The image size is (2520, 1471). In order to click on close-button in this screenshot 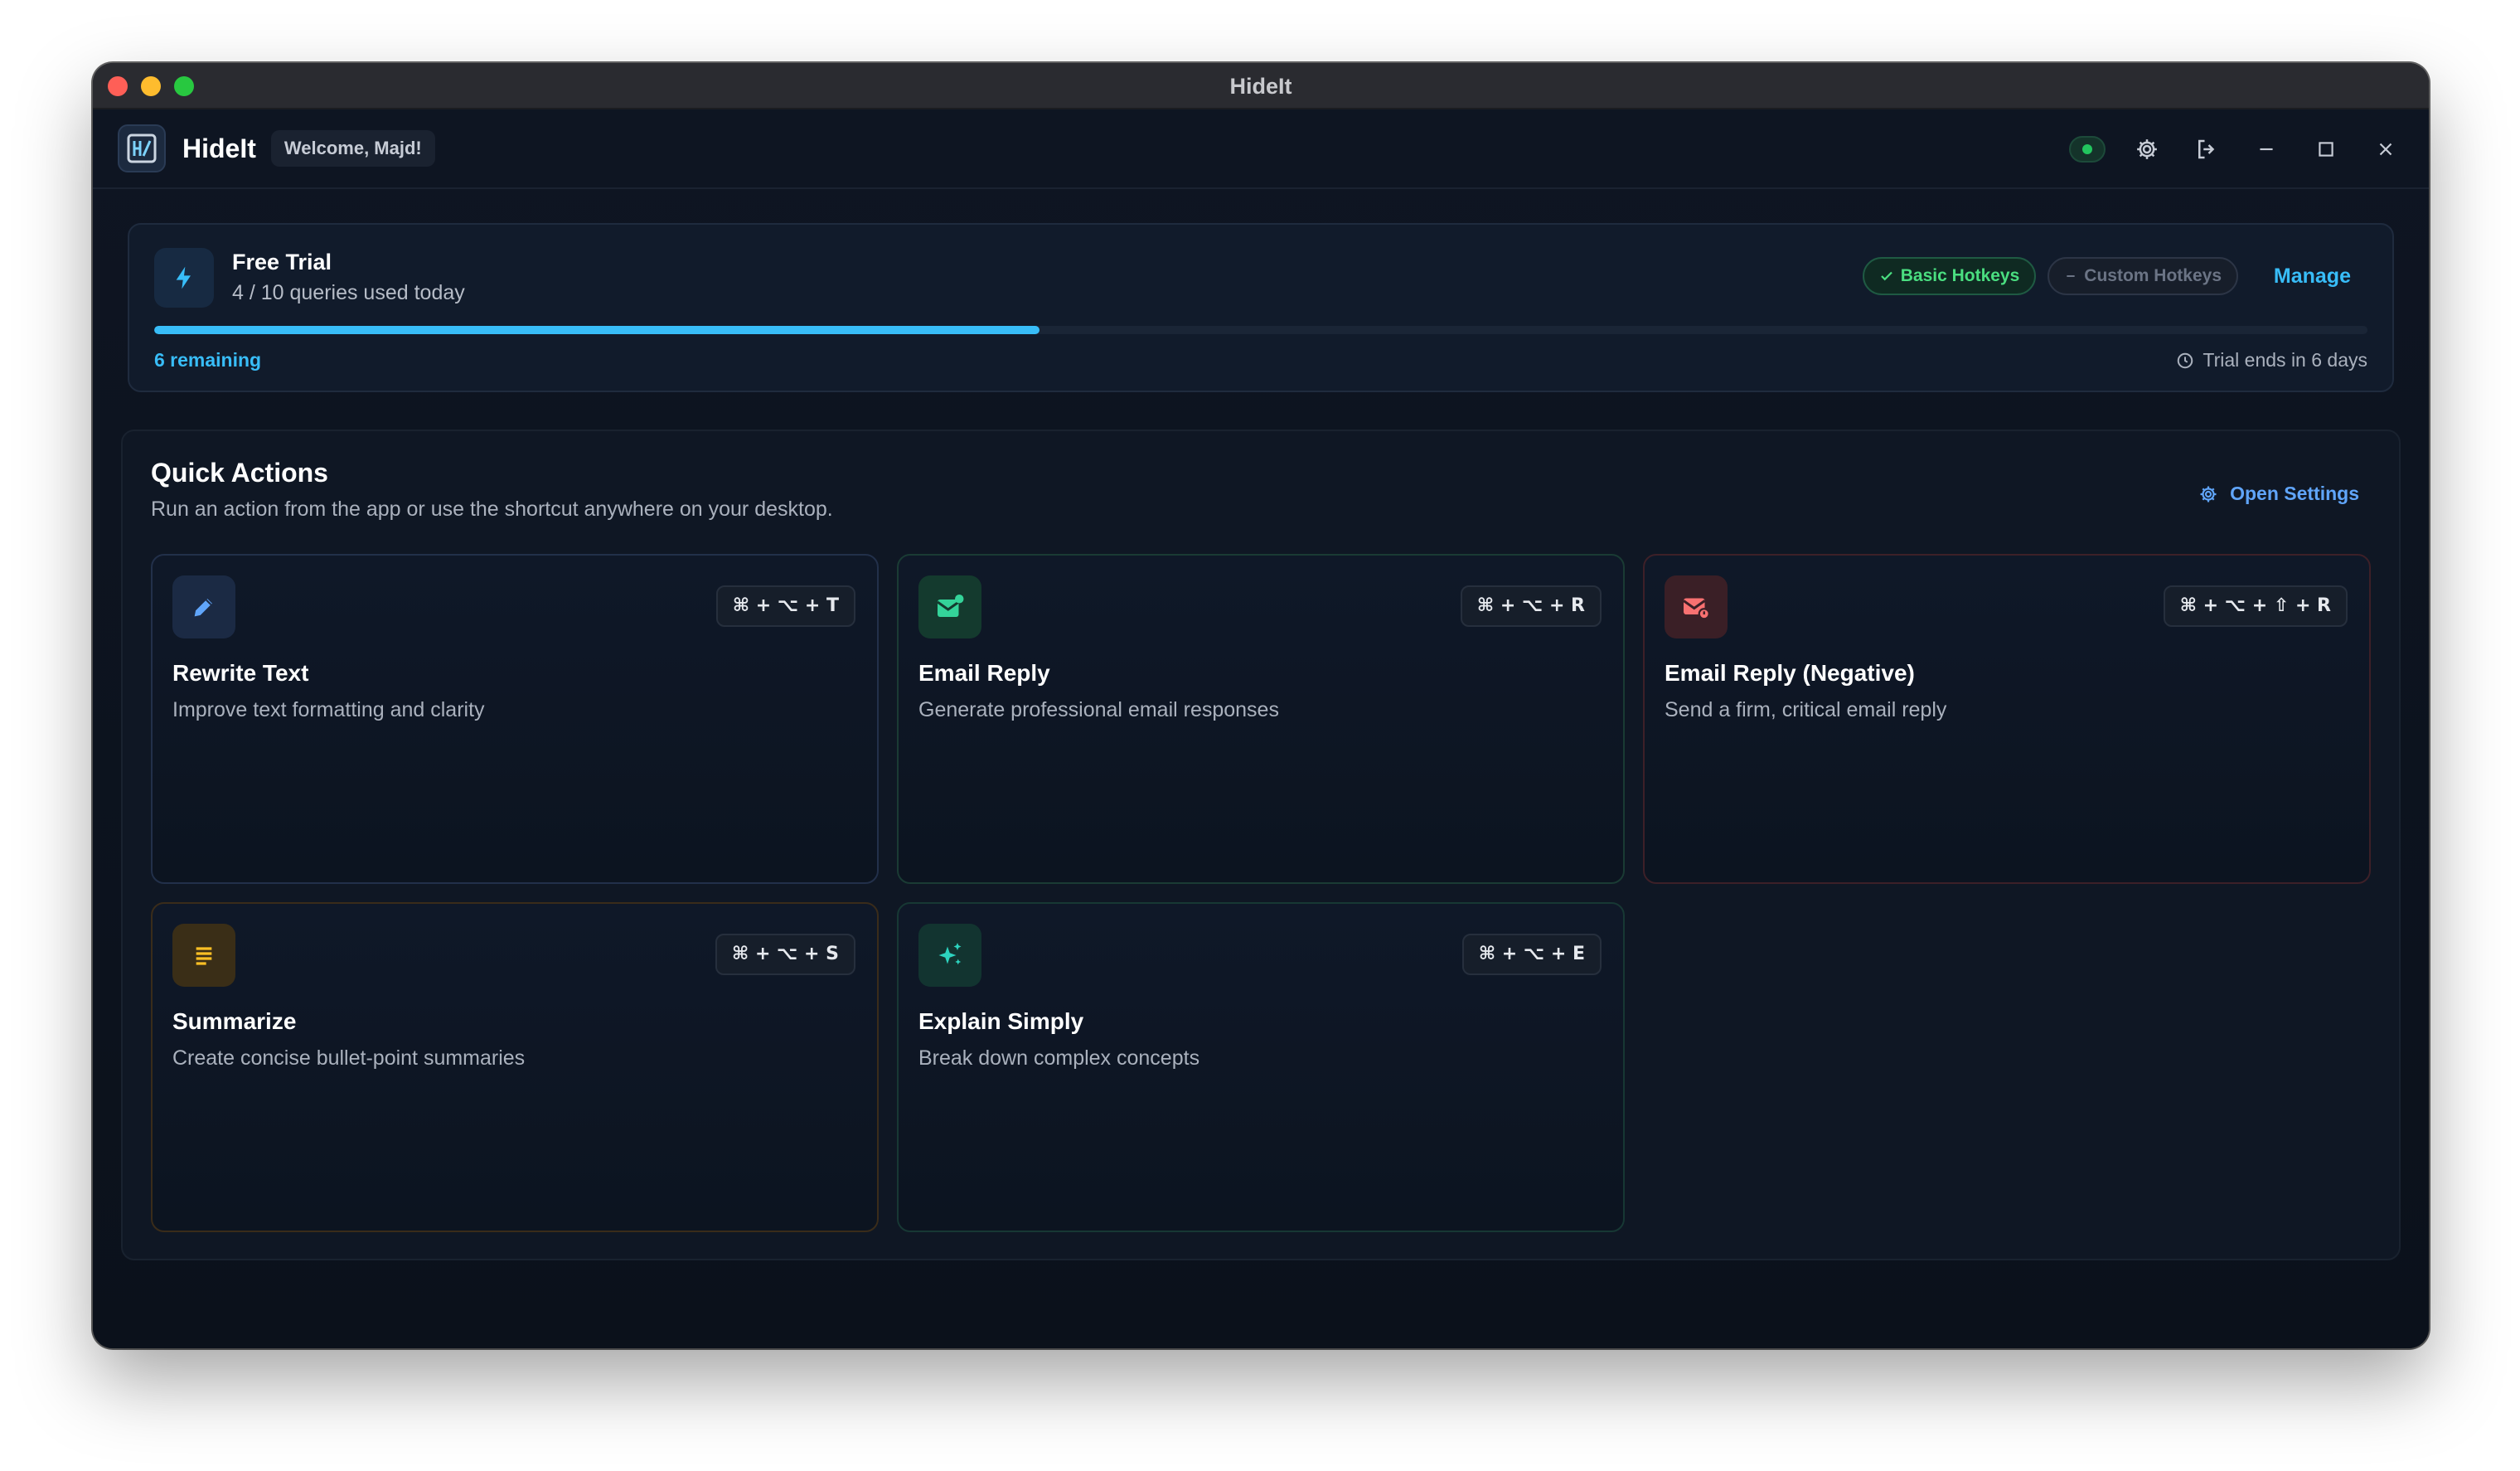, I will do `click(2385, 149)`.